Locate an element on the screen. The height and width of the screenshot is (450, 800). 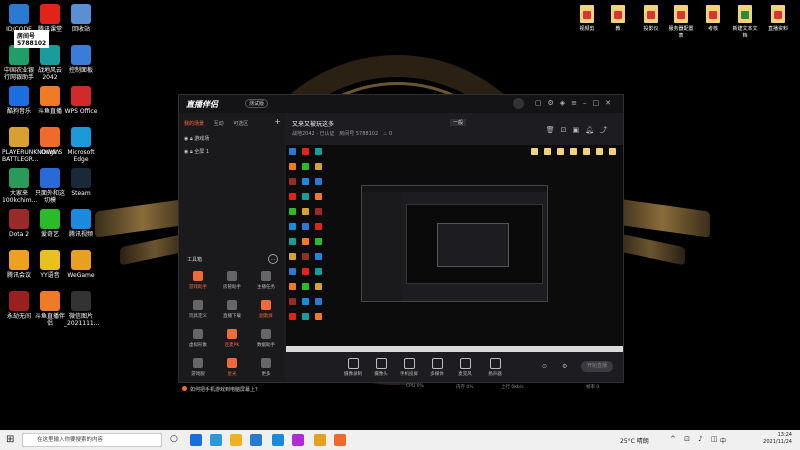
menu-icon: ≡ is located at coordinates (577, 103).